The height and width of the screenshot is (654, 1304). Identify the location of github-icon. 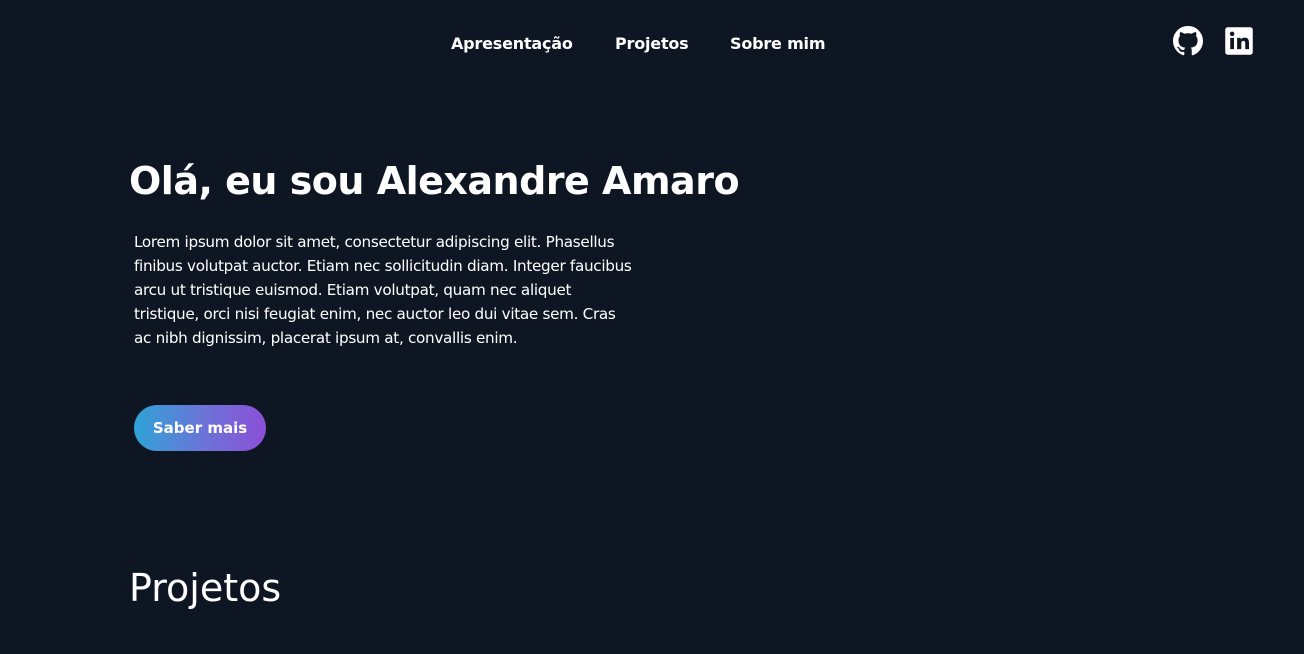
(1188, 41).